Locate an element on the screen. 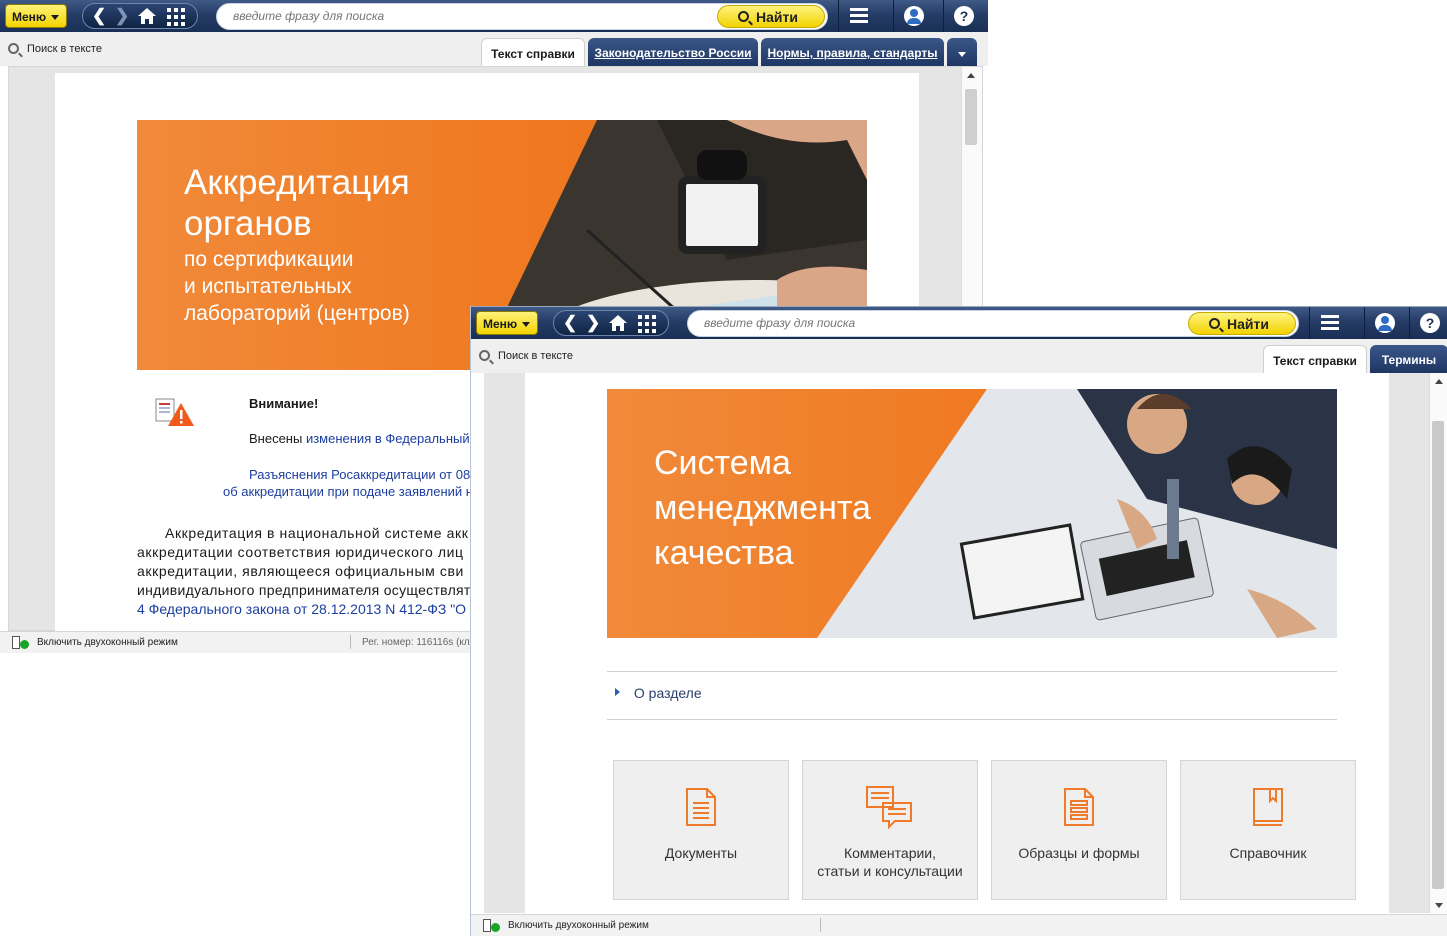  tile-forms: Образцы и формы is located at coordinates (1079, 830).